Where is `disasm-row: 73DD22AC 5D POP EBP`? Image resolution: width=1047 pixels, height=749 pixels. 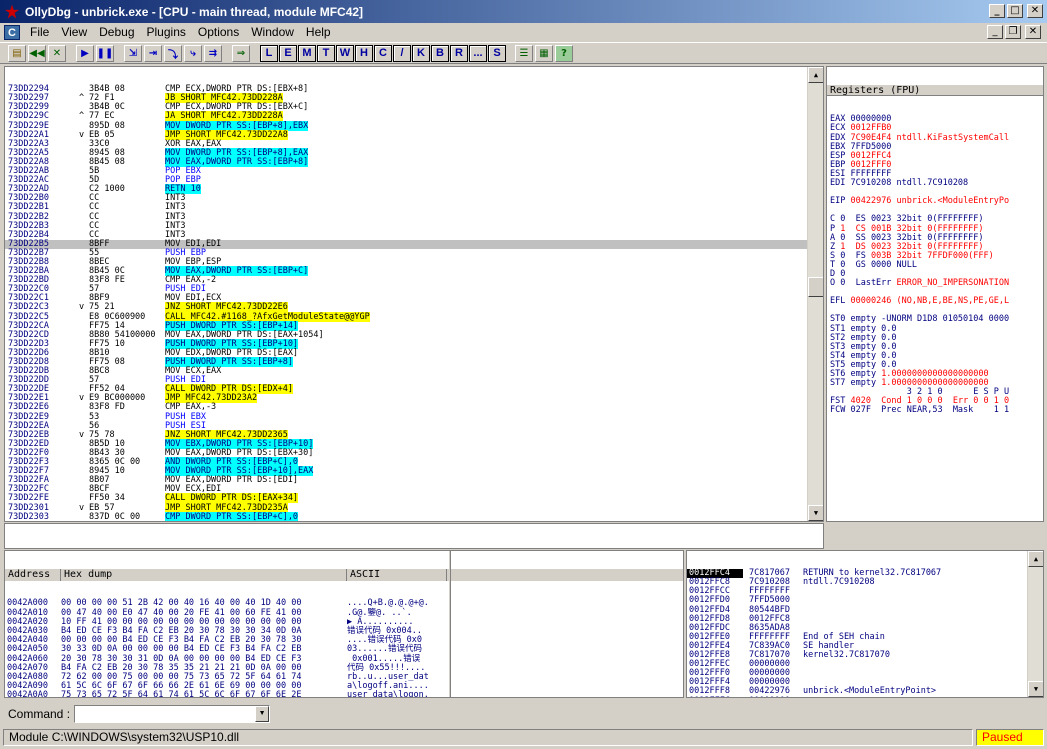 disasm-row: 73DD22AC 5D POP EBP is located at coordinates (414, 180).